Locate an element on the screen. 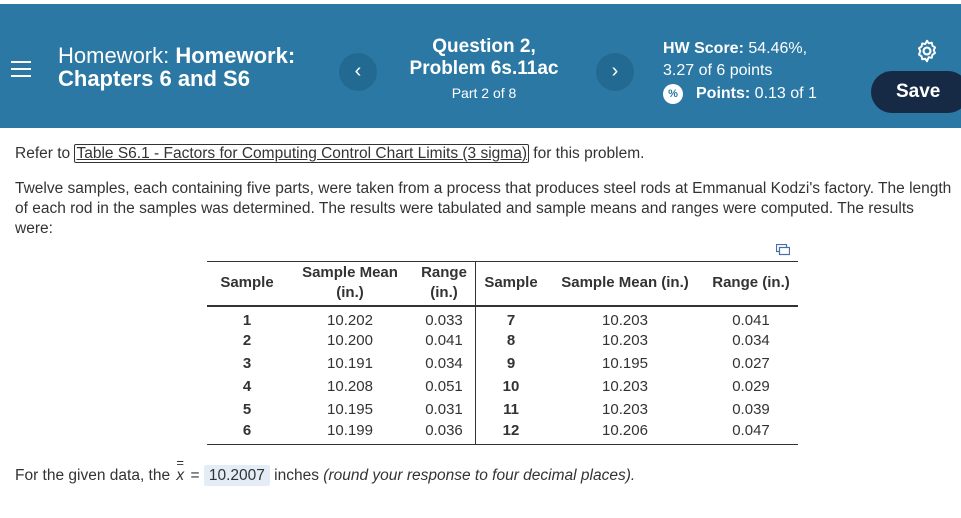 The height and width of the screenshot is (518, 961). mean-cell: 10.200 is located at coordinates (350, 340).